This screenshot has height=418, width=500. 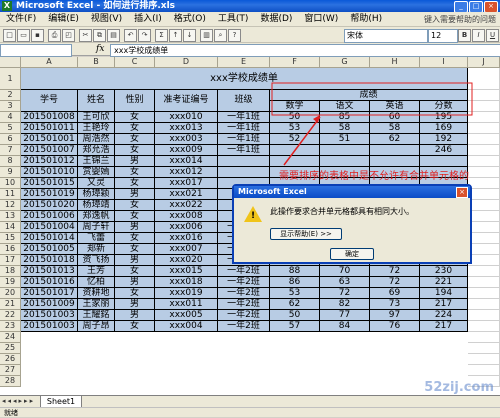 What do you see at coordinates (306, 234) in the screenshot?
I see `show-help-button: 显示帮助(E) >>` at bounding box center [306, 234].